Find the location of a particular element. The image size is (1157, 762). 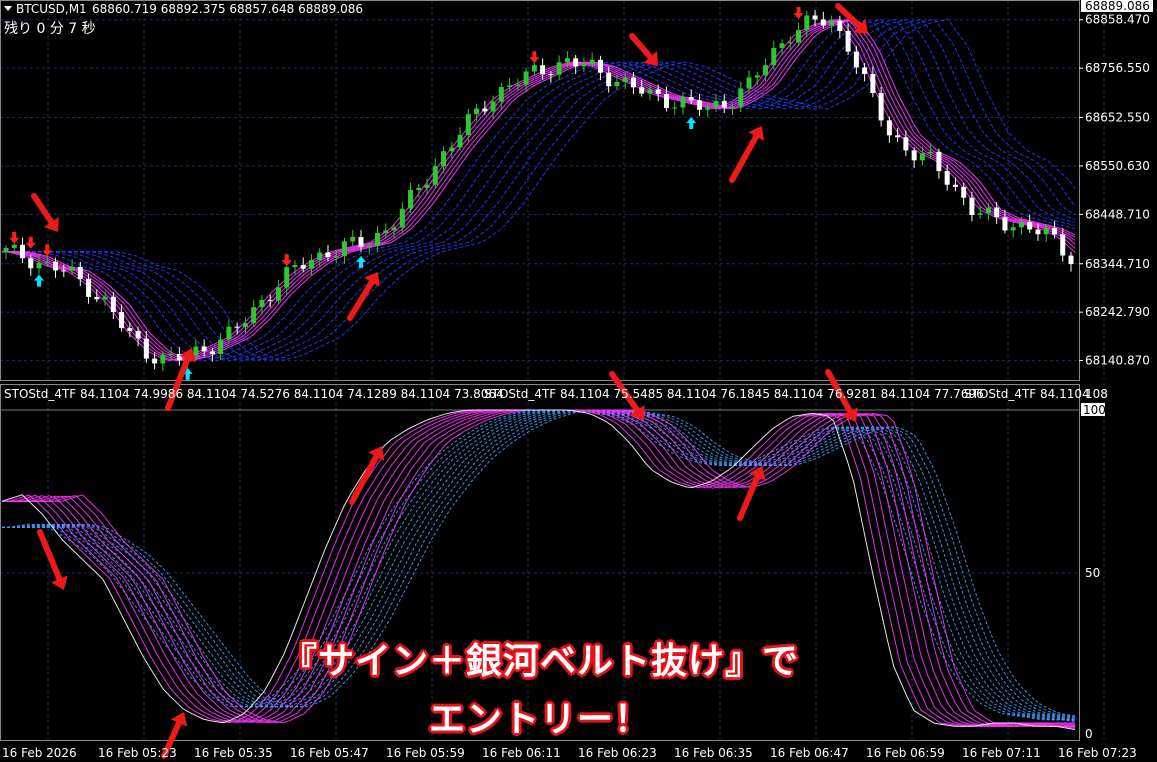

time-tick-label: 16 Feb 06:59 is located at coordinates (905, 753).